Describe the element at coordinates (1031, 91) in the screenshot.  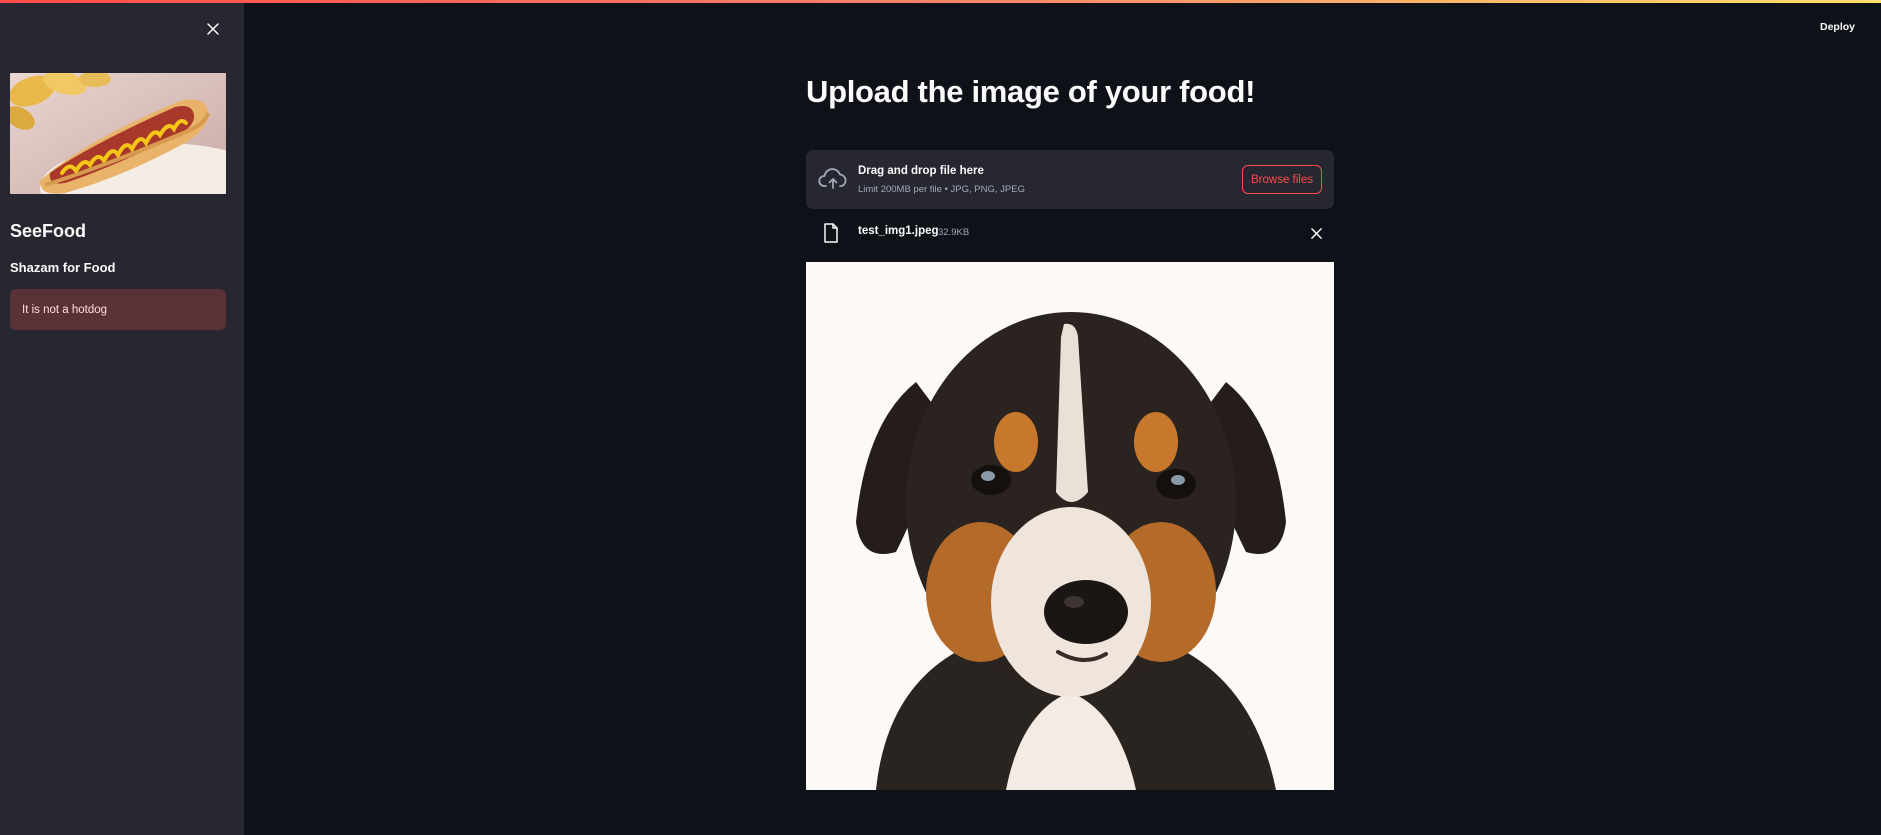
I see `page-title: Upload the image of your food!` at that location.